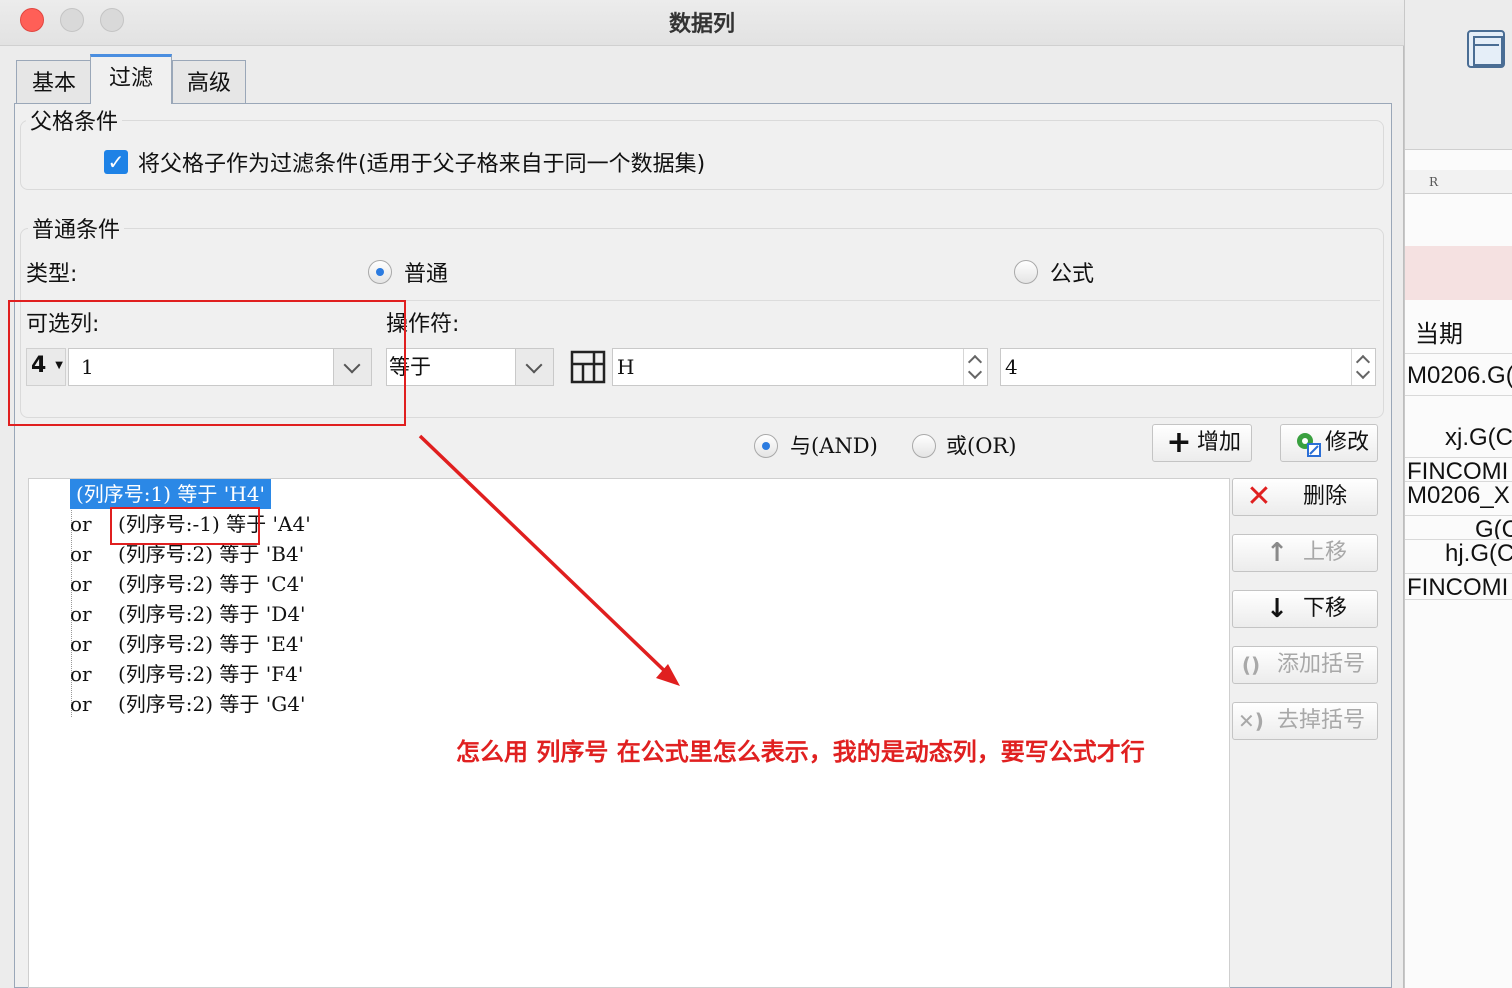  What do you see at coordinates (1458, 557) in the screenshot?
I see `sheet-cell: hj.G(C` at bounding box center [1458, 557].